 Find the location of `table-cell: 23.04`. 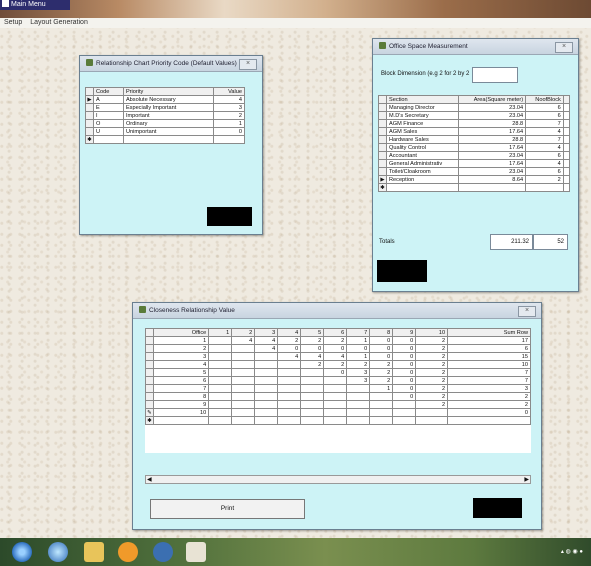

table-cell: 23.04 is located at coordinates (492, 171).